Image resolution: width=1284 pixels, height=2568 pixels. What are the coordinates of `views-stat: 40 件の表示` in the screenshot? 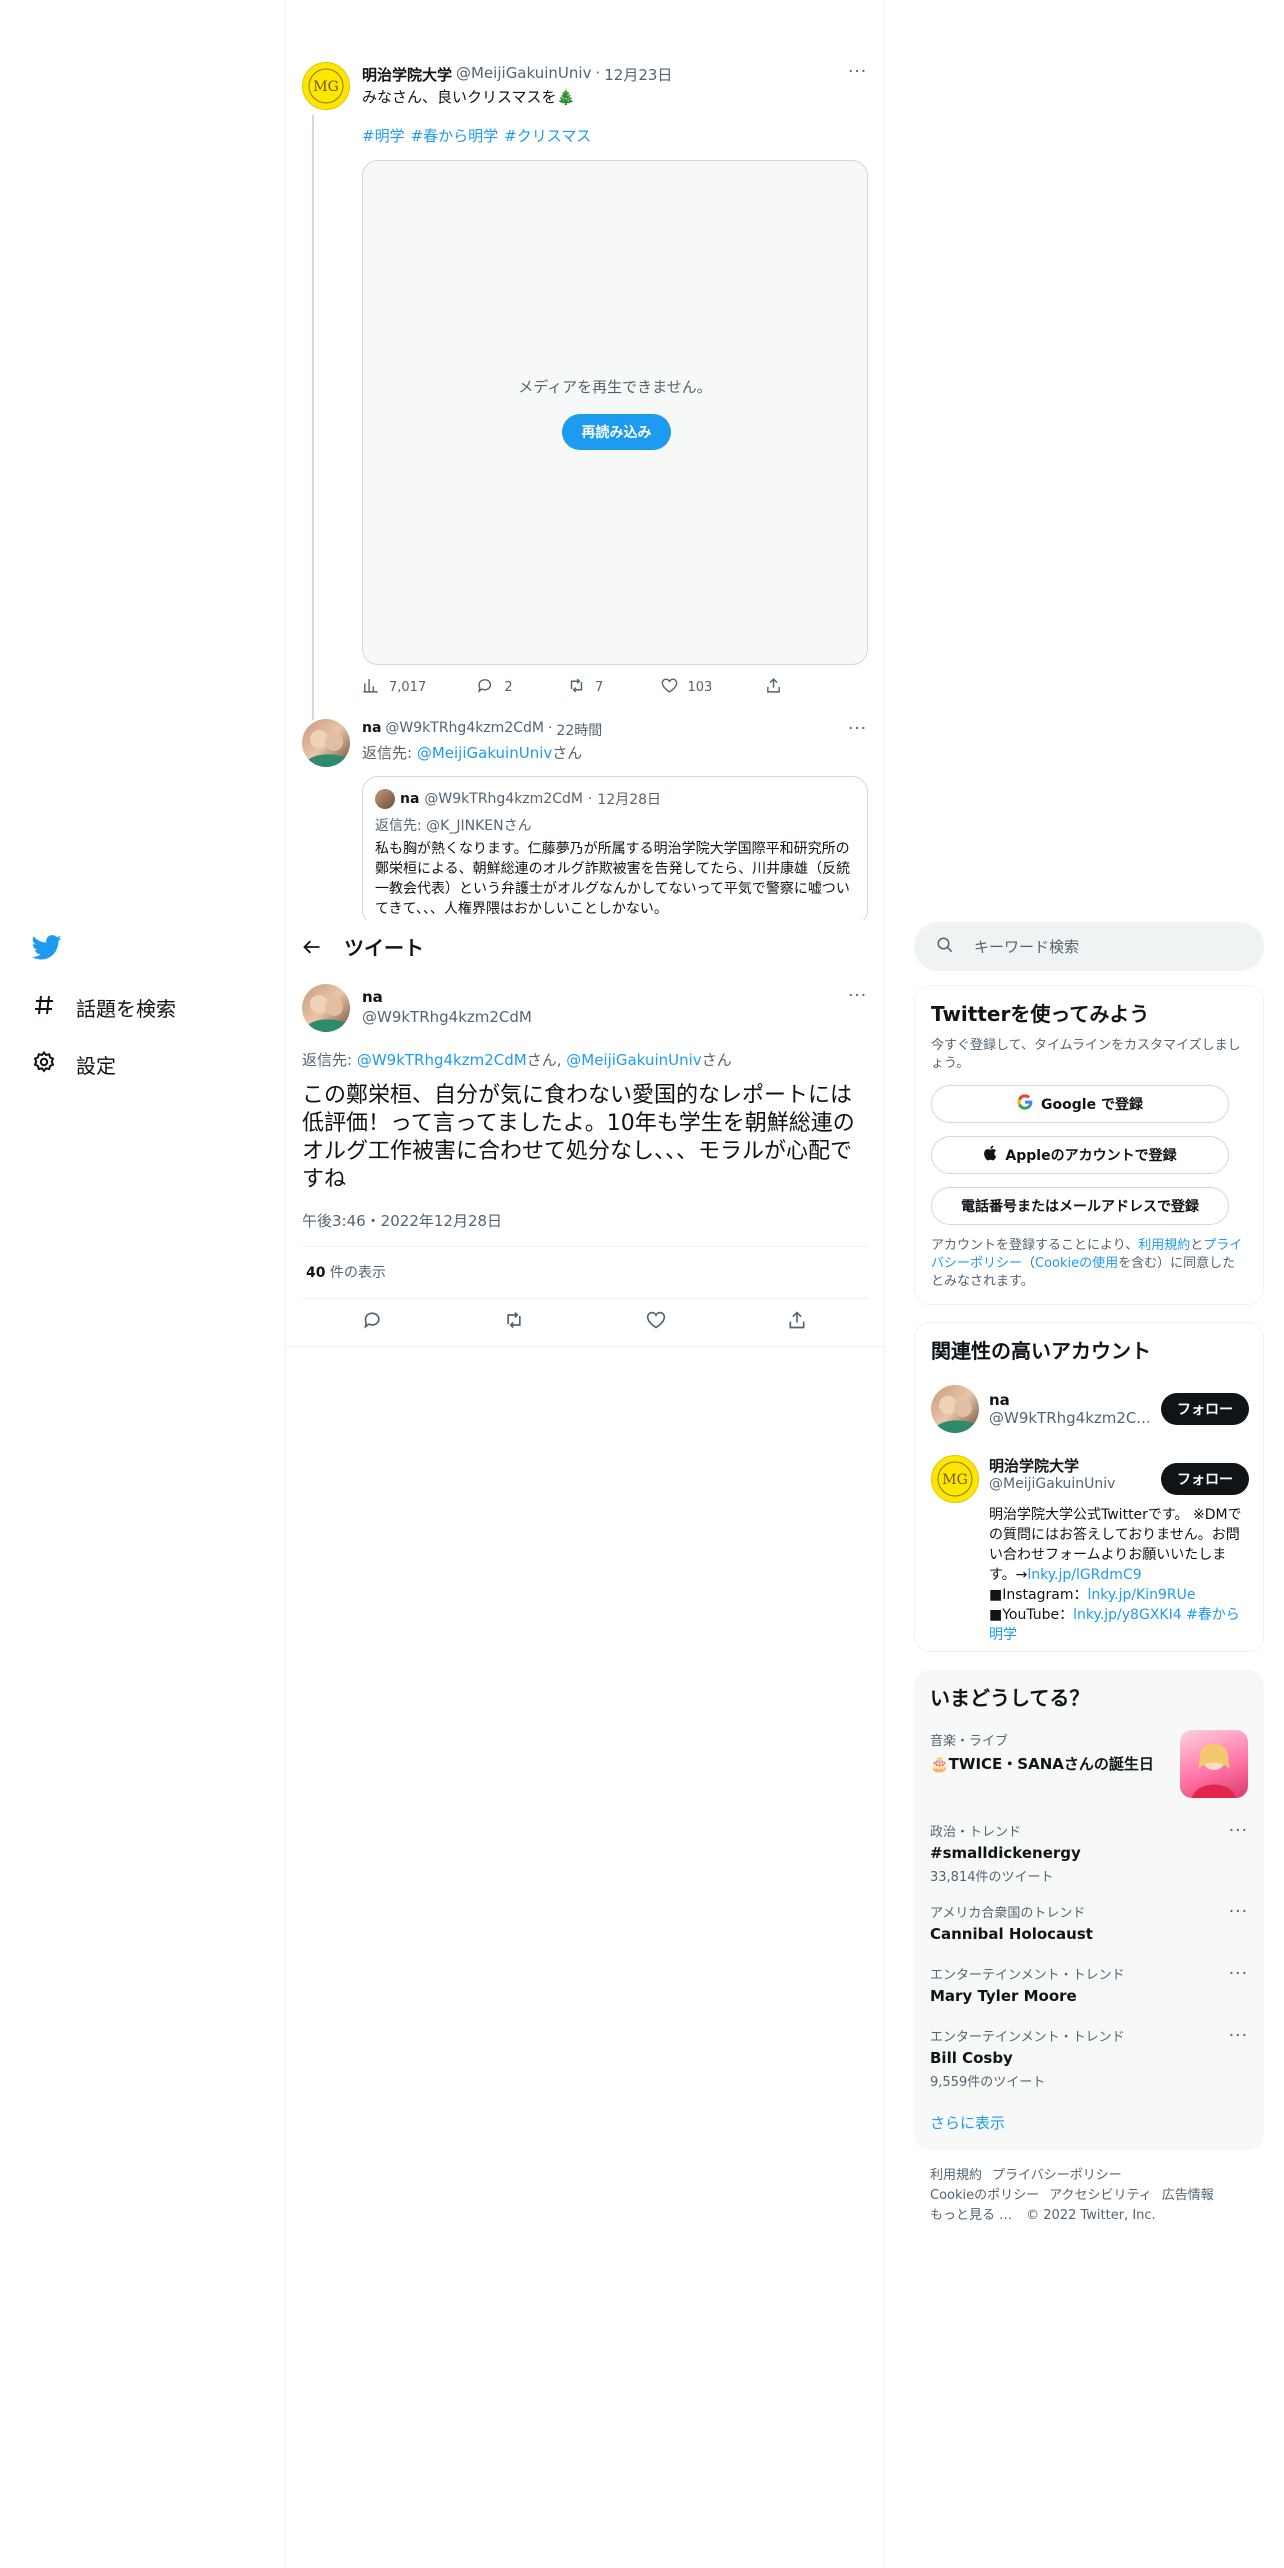 It's located at (346, 1272).